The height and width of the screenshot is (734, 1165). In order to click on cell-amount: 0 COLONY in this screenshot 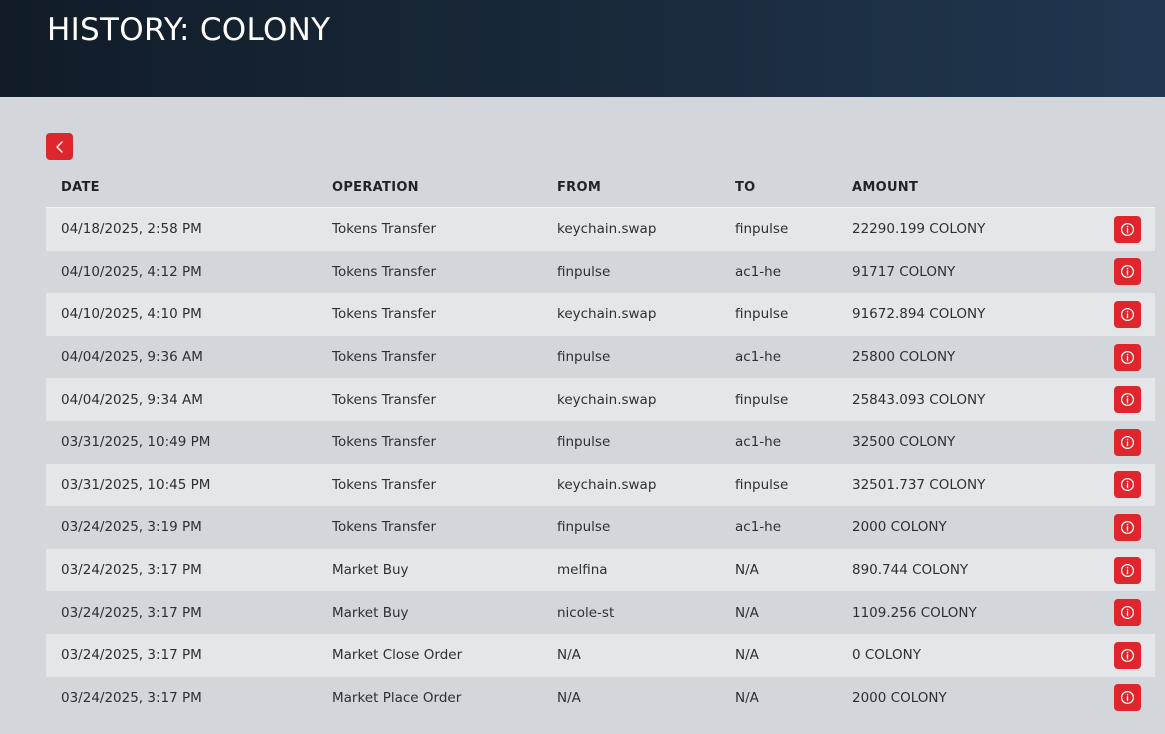, I will do `click(886, 655)`.